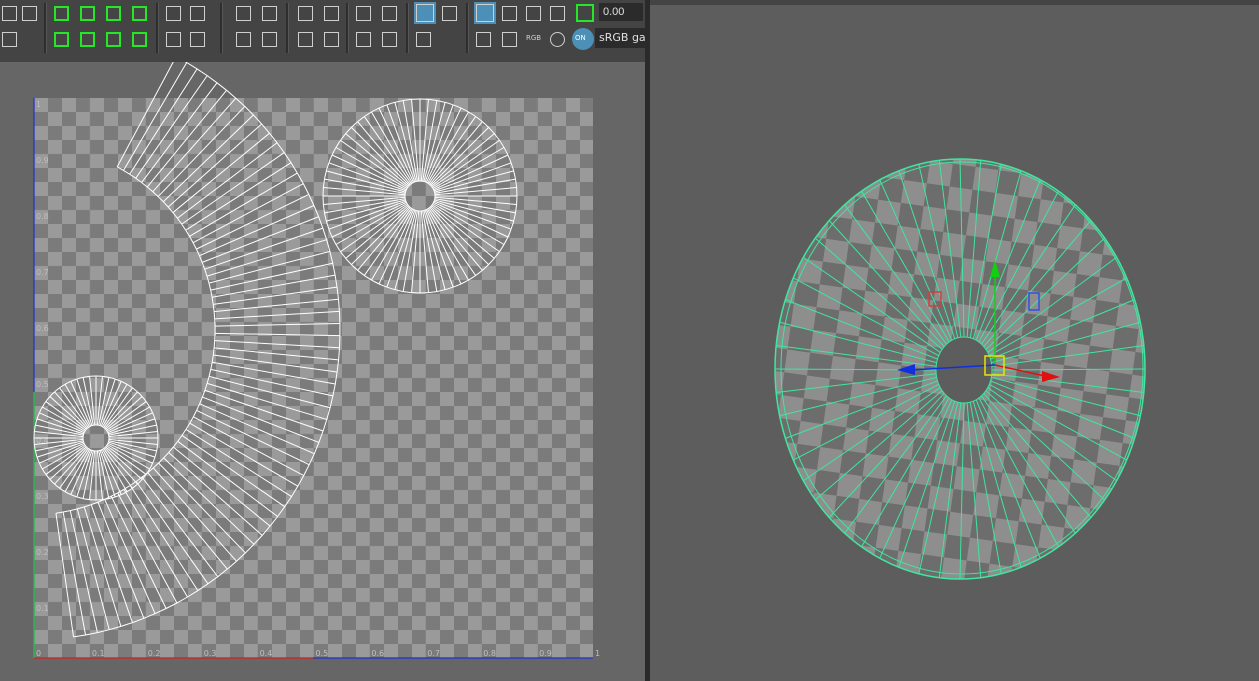 The width and height of the screenshot is (1259, 681). Describe the element at coordinates (61, 39) in the screenshot. I see `flip-v-icon` at that location.